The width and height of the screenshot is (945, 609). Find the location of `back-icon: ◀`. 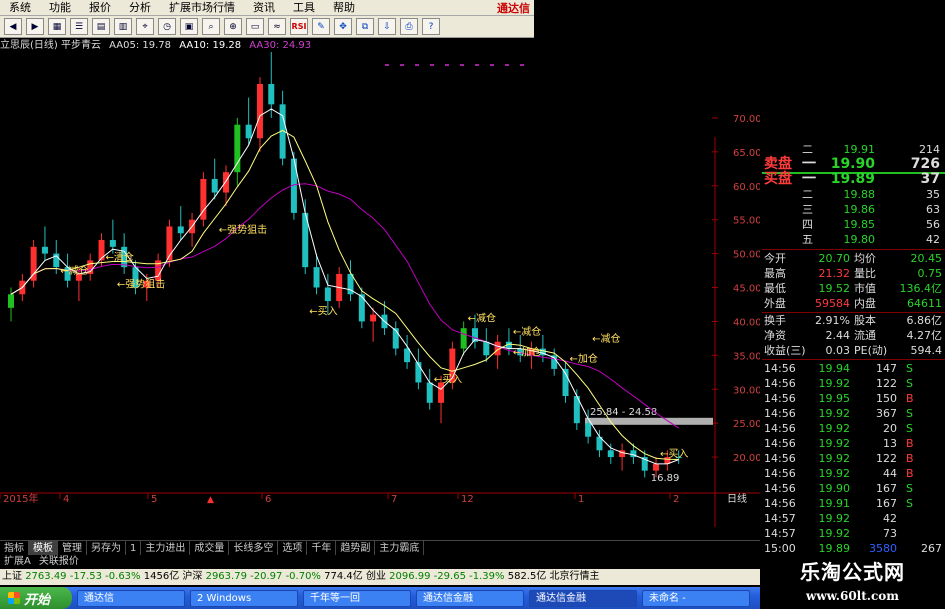

back-icon: ◀ is located at coordinates (13, 26).